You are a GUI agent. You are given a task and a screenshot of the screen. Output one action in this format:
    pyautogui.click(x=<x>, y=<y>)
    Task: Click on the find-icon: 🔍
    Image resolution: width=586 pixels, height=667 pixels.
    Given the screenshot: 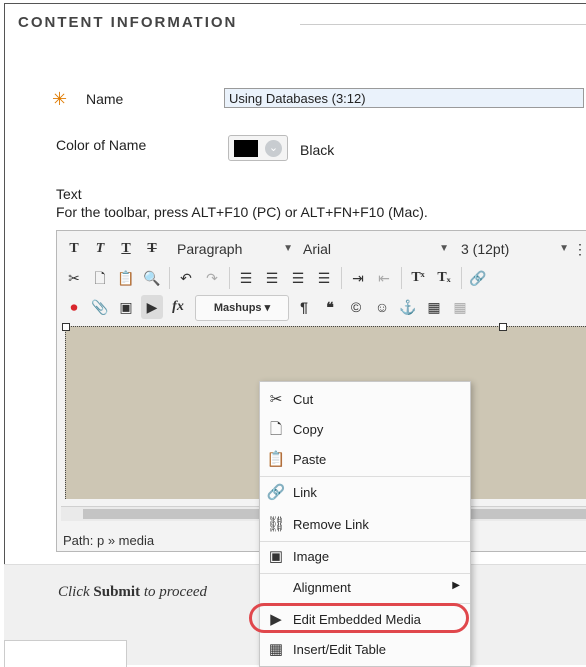 What is the action you would take?
    pyautogui.click(x=152, y=278)
    